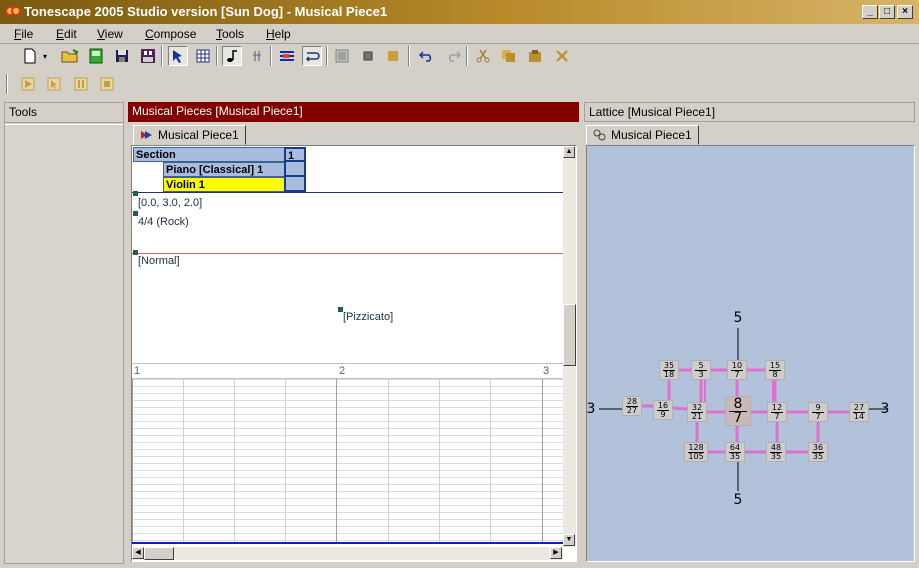  What do you see at coordinates (224, 169) in the screenshot?
I see `instrument-row-piano: Piano [Classical] 1` at bounding box center [224, 169].